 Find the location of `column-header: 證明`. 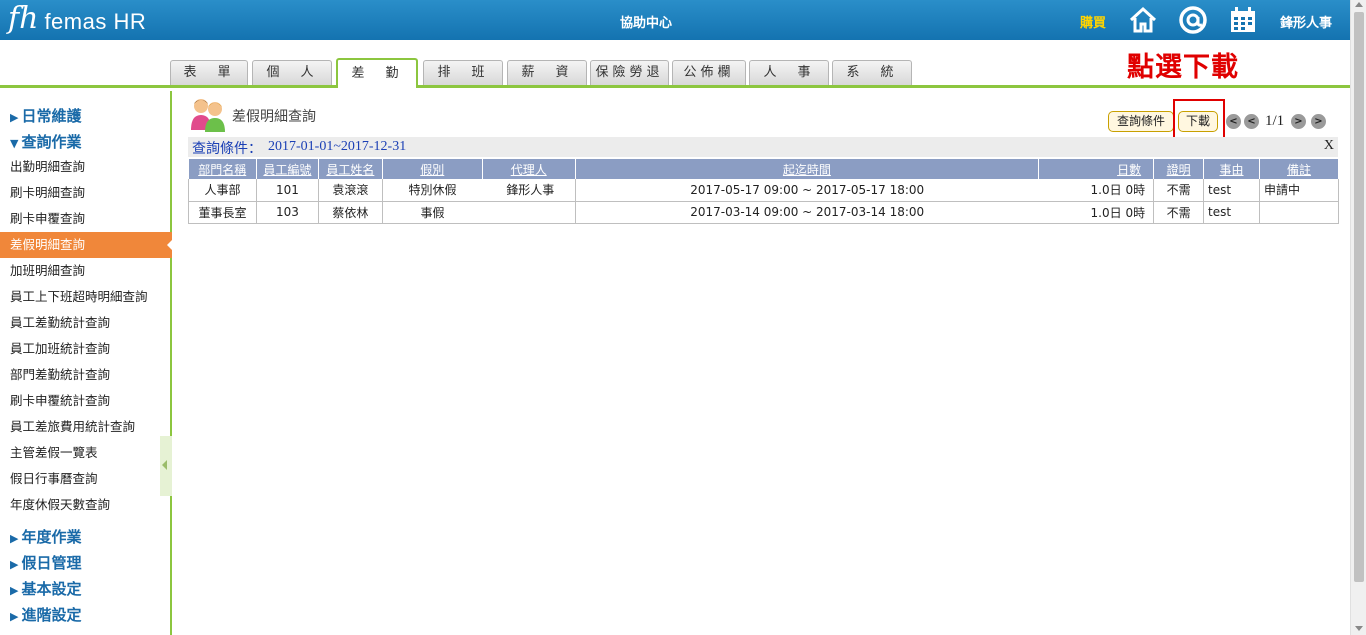

column-header: 證明 is located at coordinates (1179, 169).